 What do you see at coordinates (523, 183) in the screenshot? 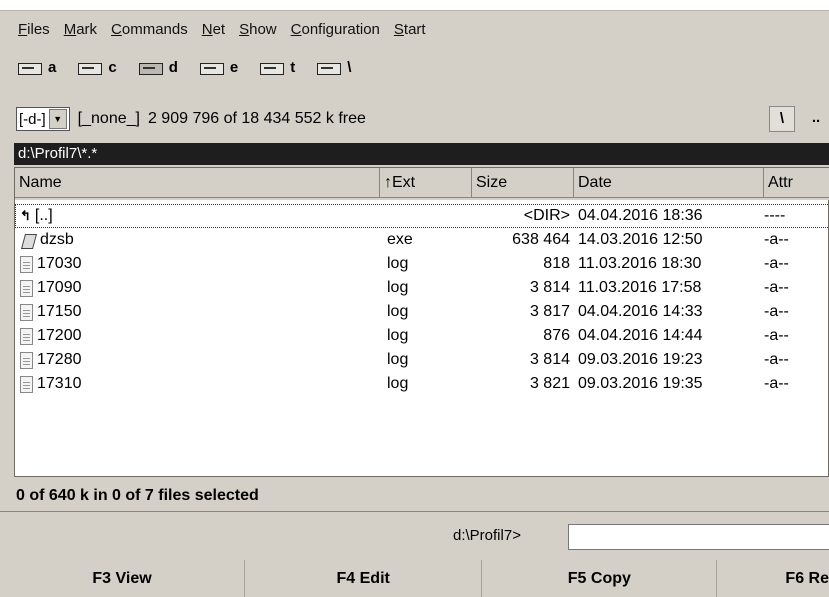
I see `column-header-size: Size` at bounding box center [523, 183].